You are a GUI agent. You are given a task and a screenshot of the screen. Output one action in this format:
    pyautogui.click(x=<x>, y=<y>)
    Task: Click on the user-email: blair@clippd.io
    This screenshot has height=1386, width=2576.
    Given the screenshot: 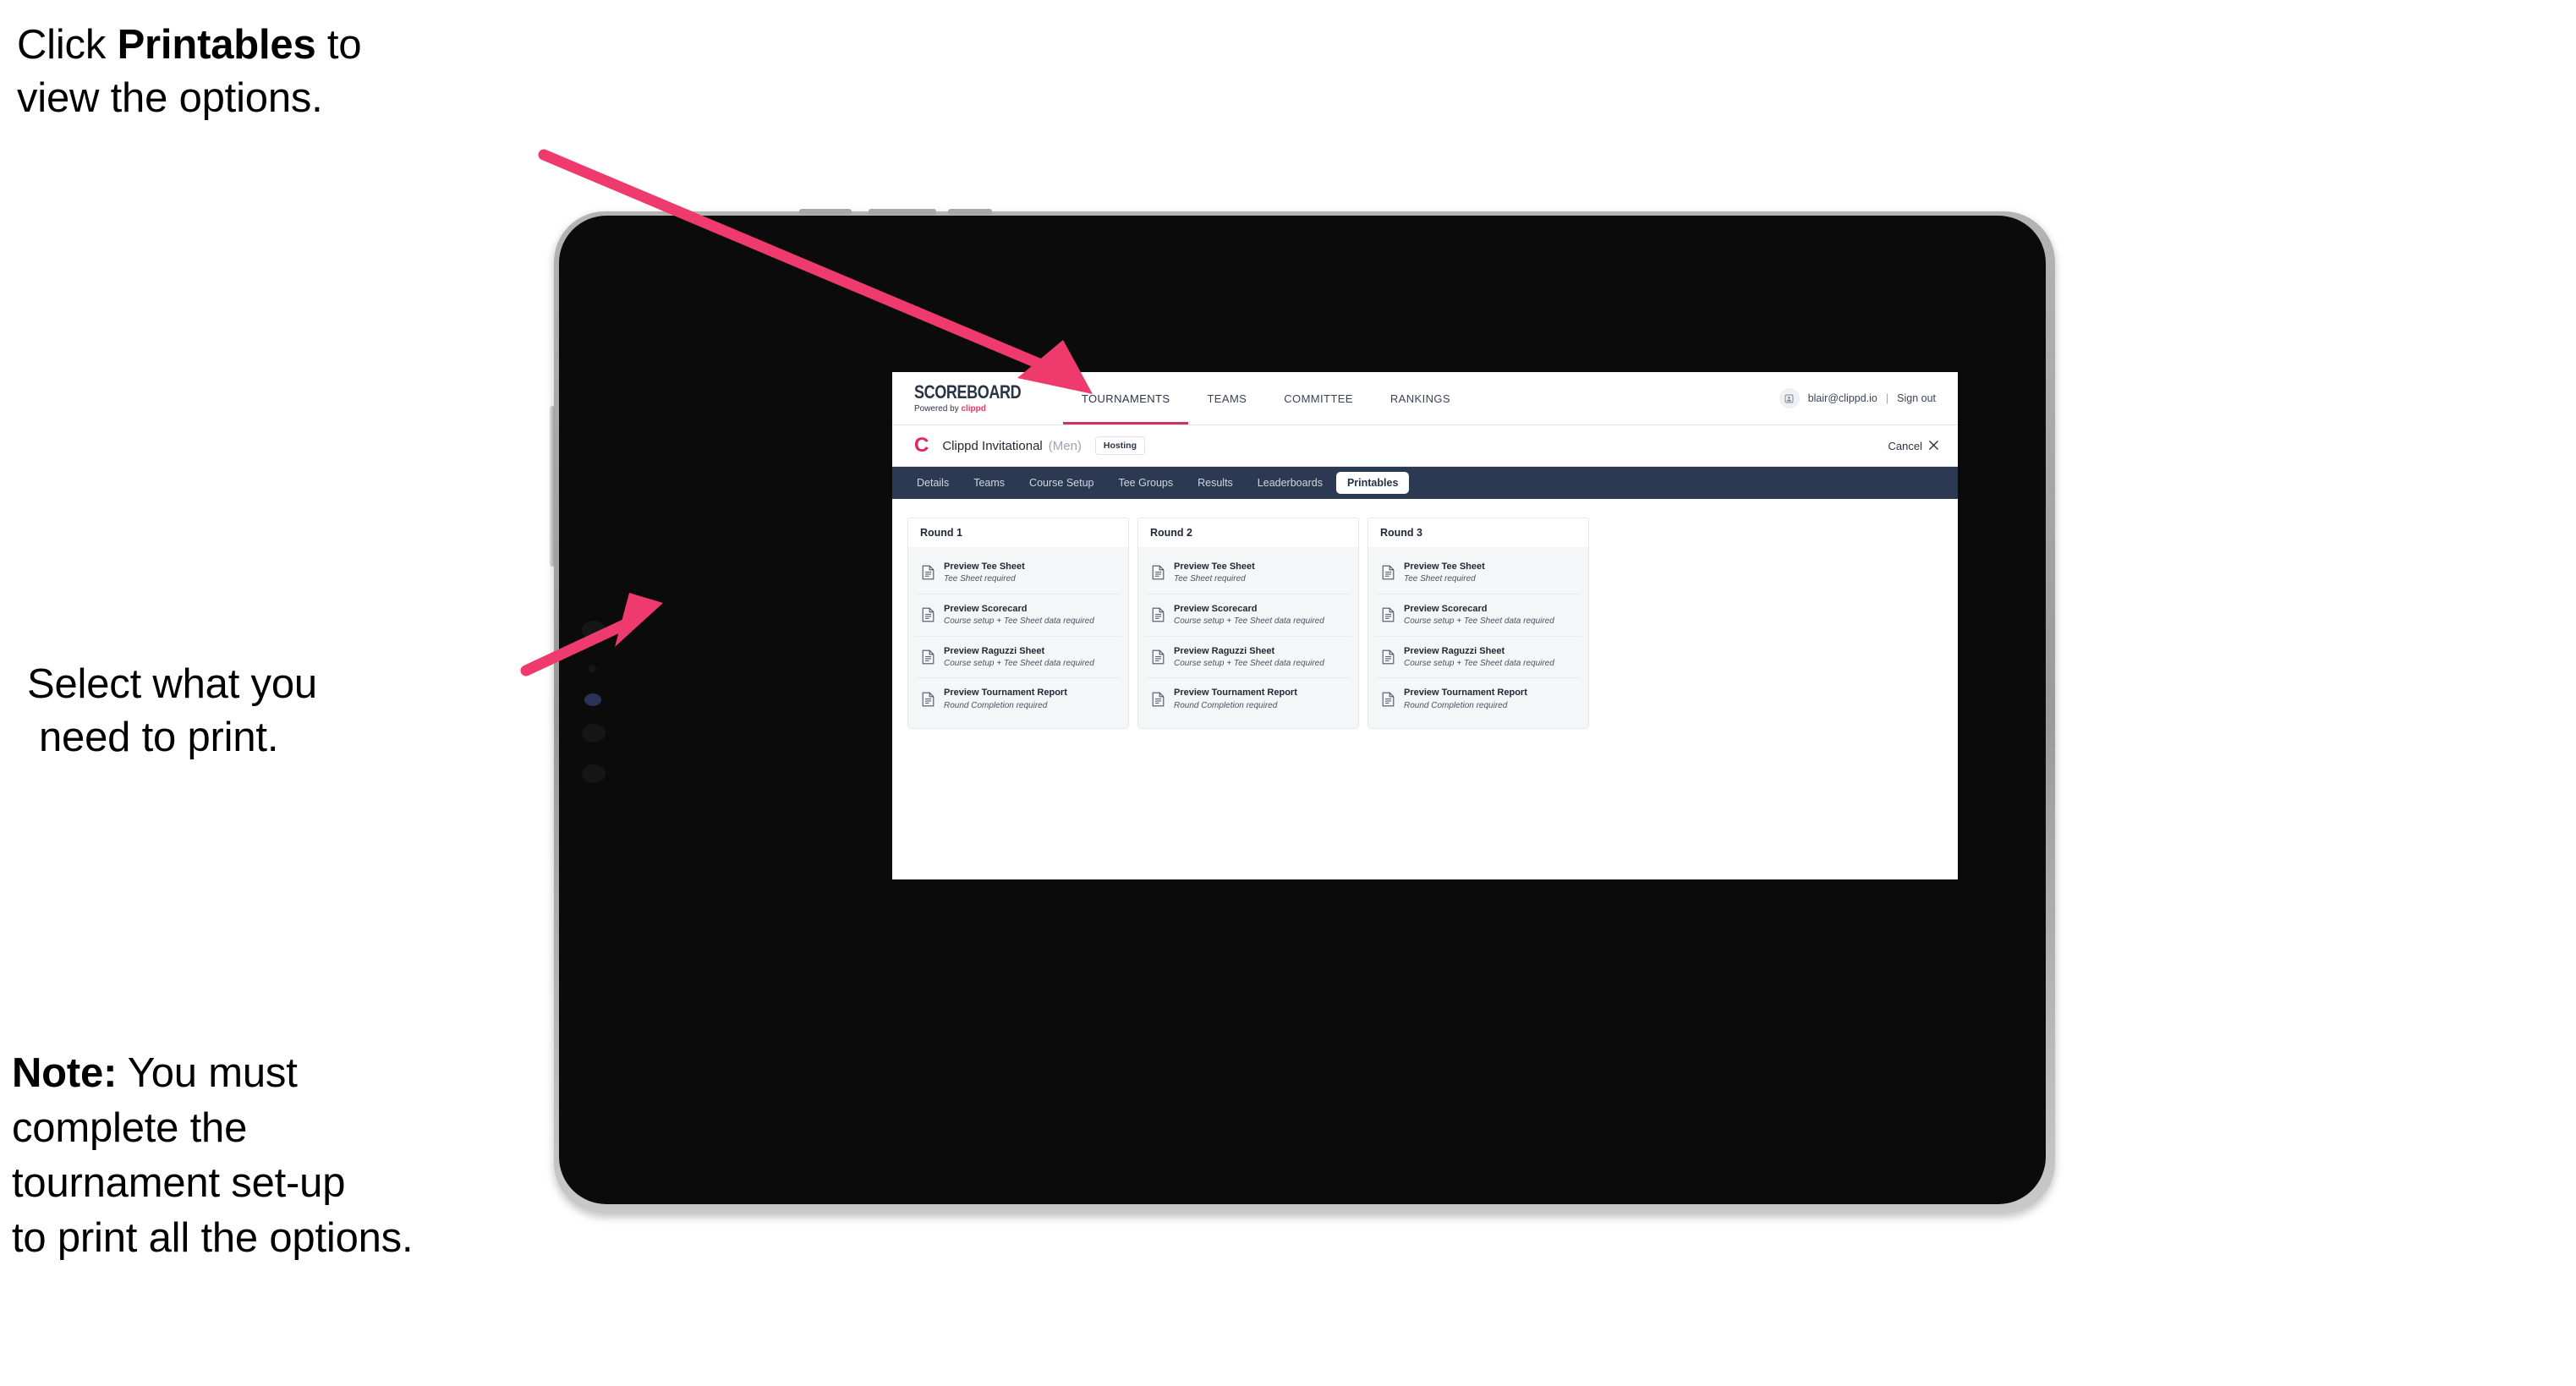 What is the action you would take?
    pyautogui.click(x=1842, y=398)
    